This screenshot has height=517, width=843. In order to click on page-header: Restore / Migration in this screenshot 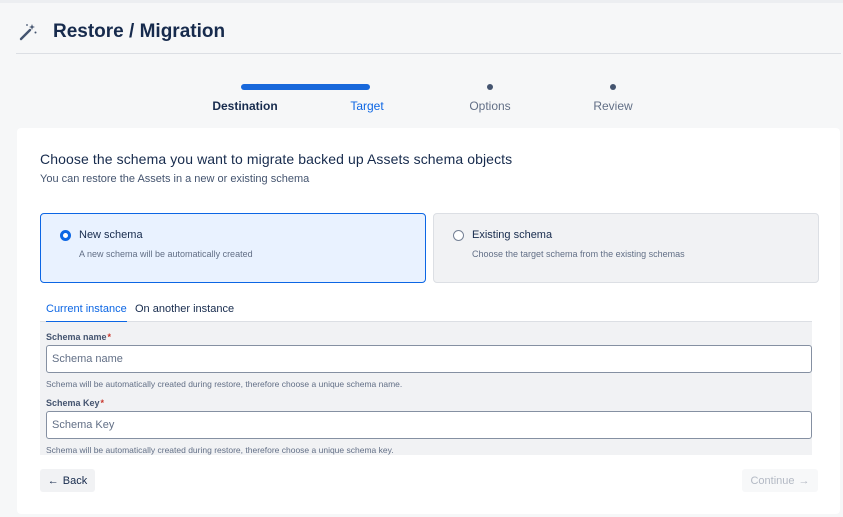, I will do `click(428, 34)`.